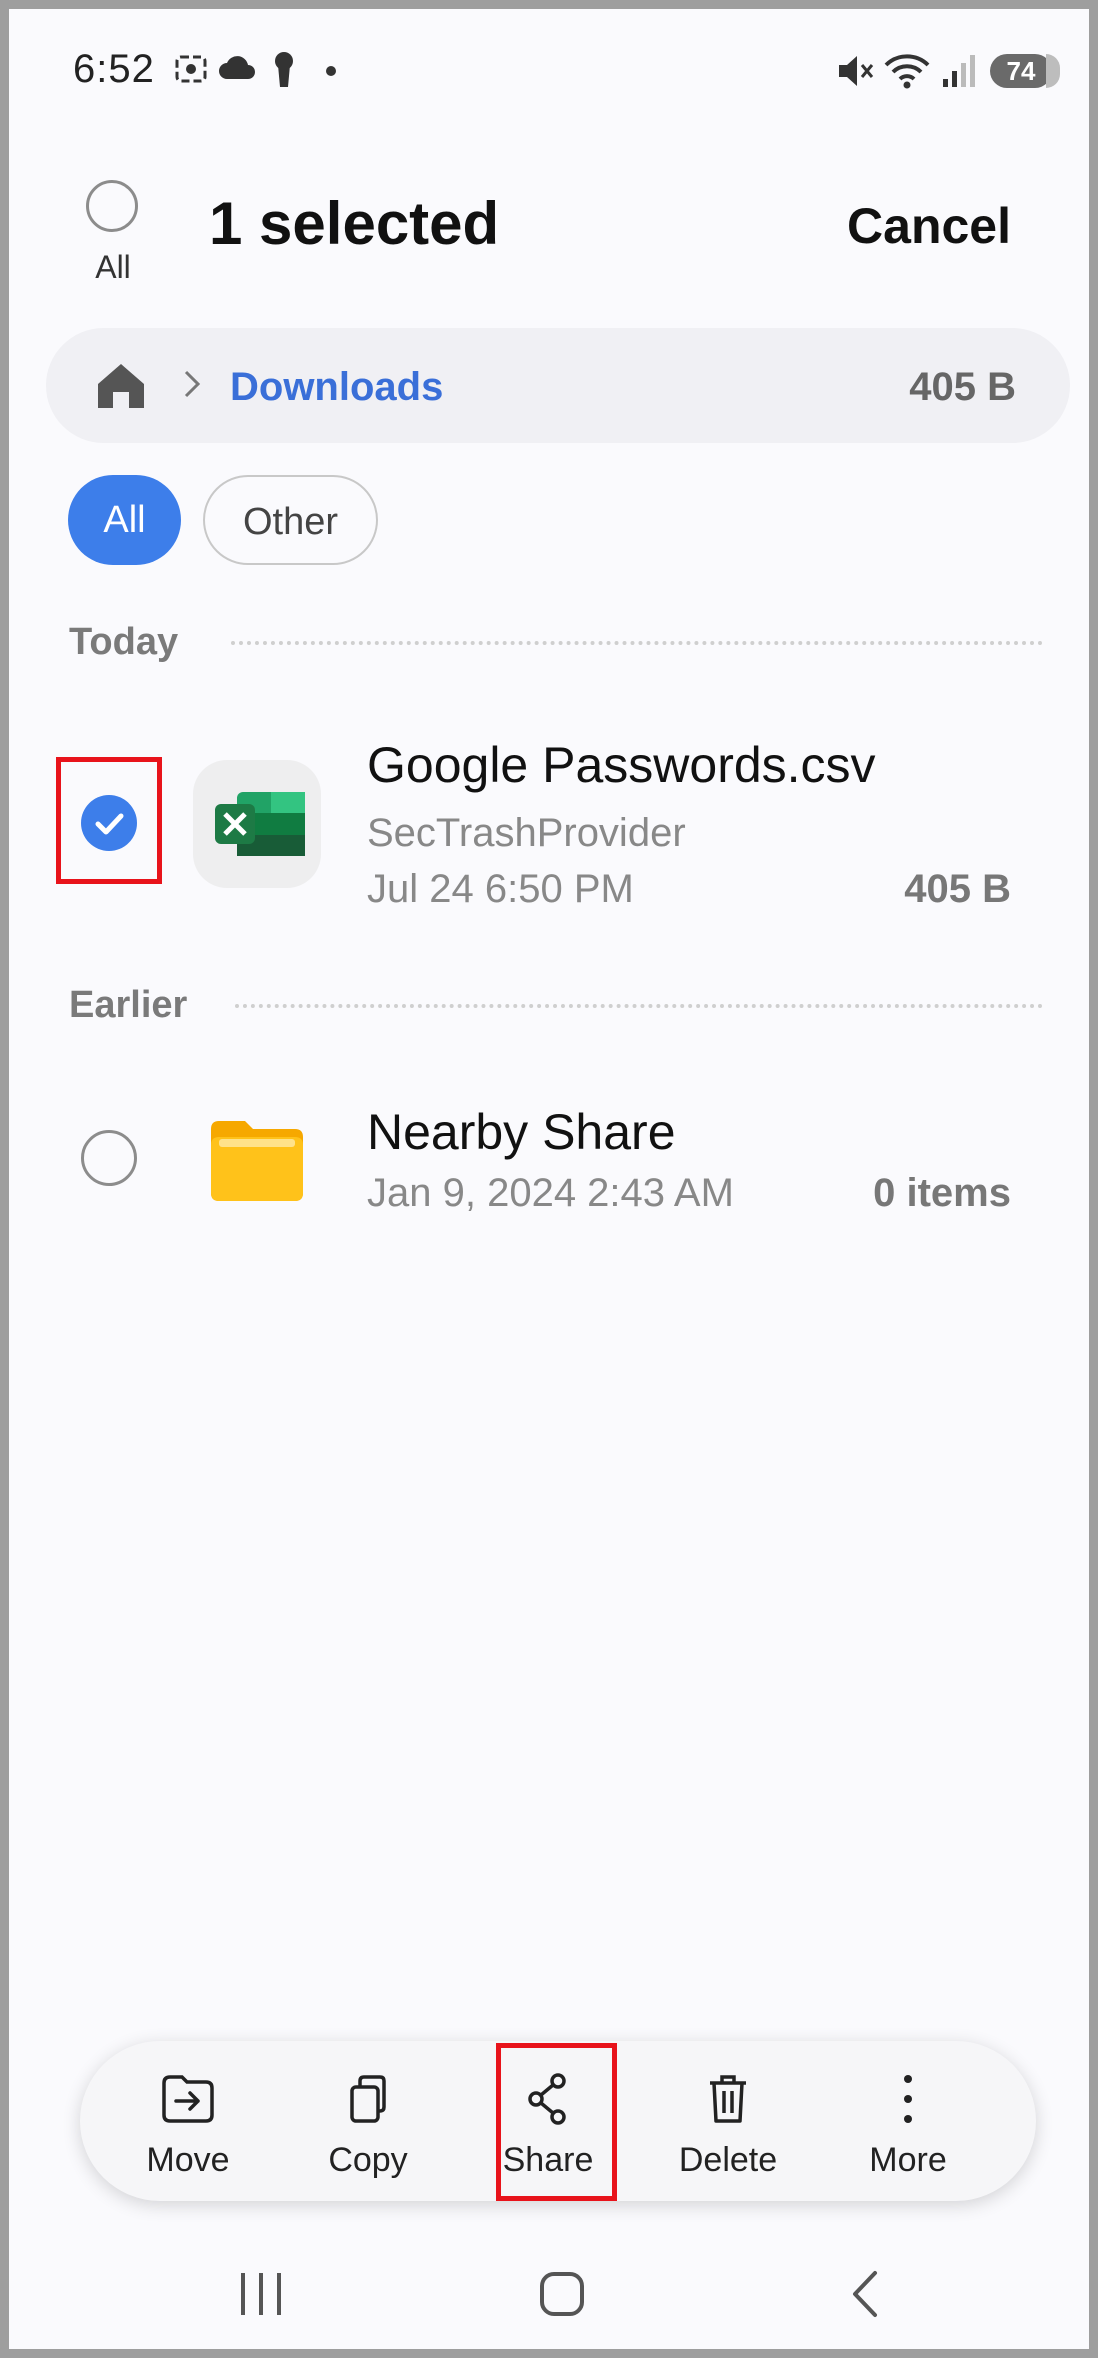  What do you see at coordinates (331, 73) in the screenshot?
I see `dot-icon` at bounding box center [331, 73].